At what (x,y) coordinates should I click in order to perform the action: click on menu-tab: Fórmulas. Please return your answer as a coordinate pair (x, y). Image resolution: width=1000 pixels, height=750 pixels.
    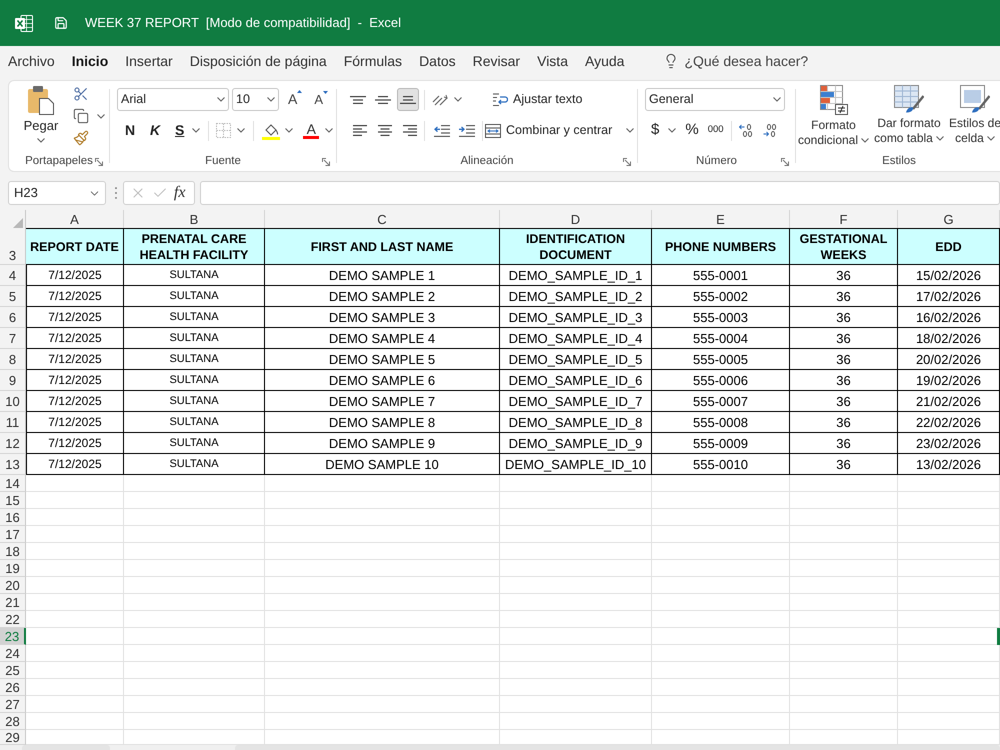
    Looking at the image, I should click on (373, 61).